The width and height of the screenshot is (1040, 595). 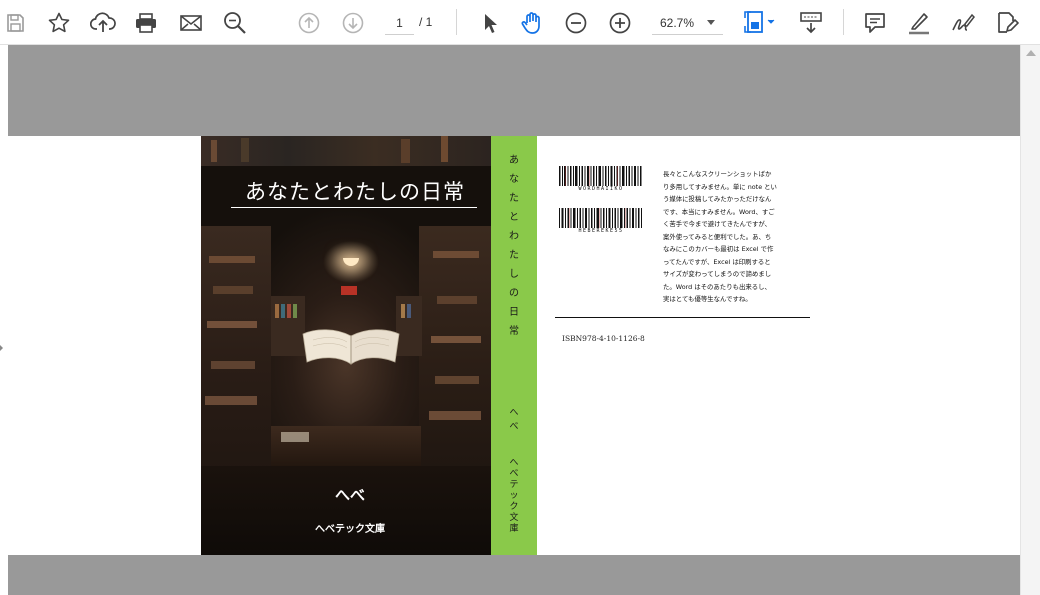 What do you see at coordinates (875, 23) in the screenshot?
I see `comment-icon` at bounding box center [875, 23].